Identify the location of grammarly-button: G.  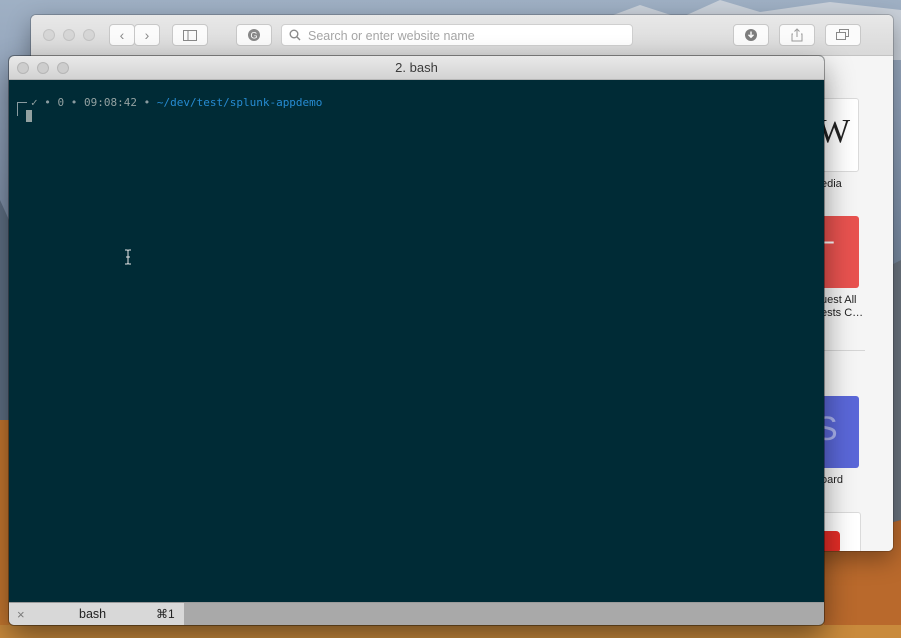
(254, 35).